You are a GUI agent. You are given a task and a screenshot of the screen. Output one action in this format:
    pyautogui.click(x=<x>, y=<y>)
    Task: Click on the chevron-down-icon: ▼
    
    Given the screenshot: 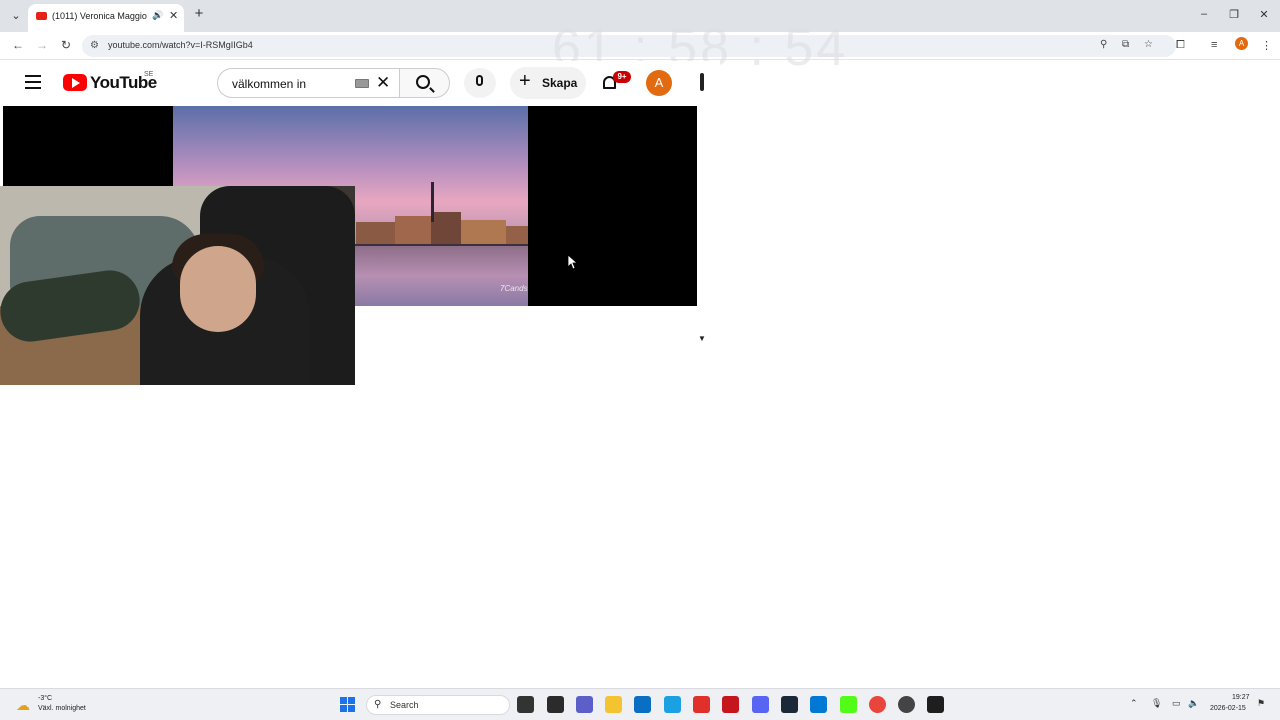 What is the action you would take?
    pyautogui.click(x=702, y=338)
    